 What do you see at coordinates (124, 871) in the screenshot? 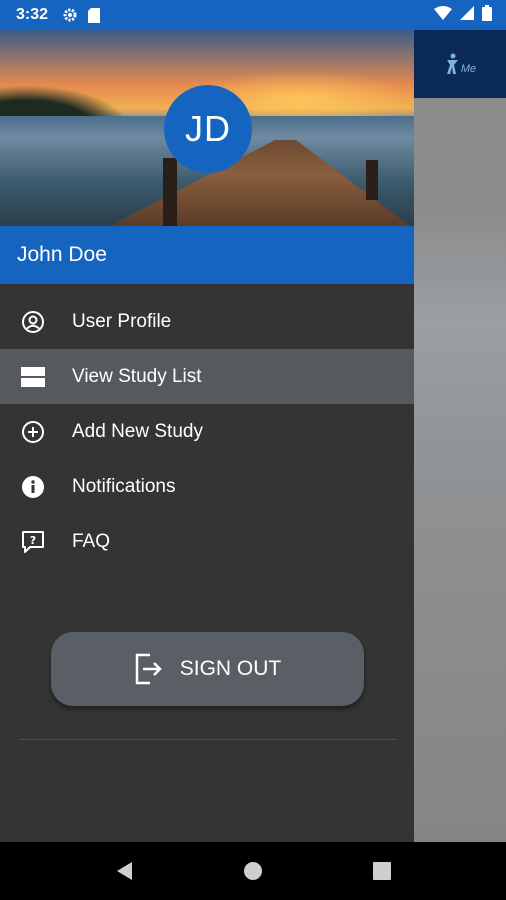
I see `back-icon` at bounding box center [124, 871].